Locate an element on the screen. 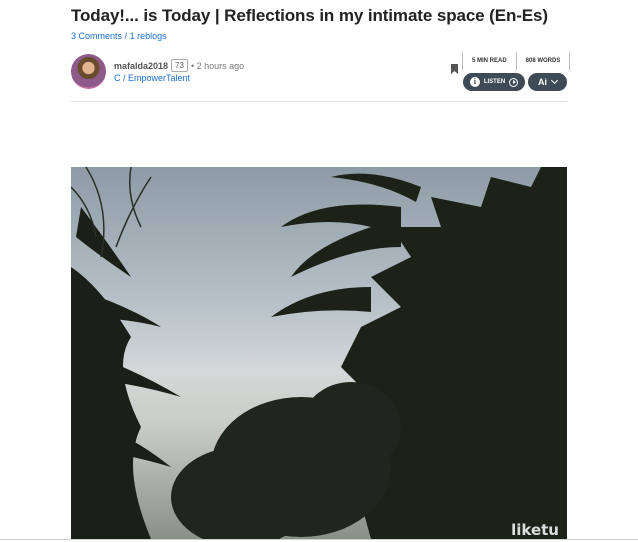 The image size is (638, 542). play-icon is located at coordinates (514, 82).